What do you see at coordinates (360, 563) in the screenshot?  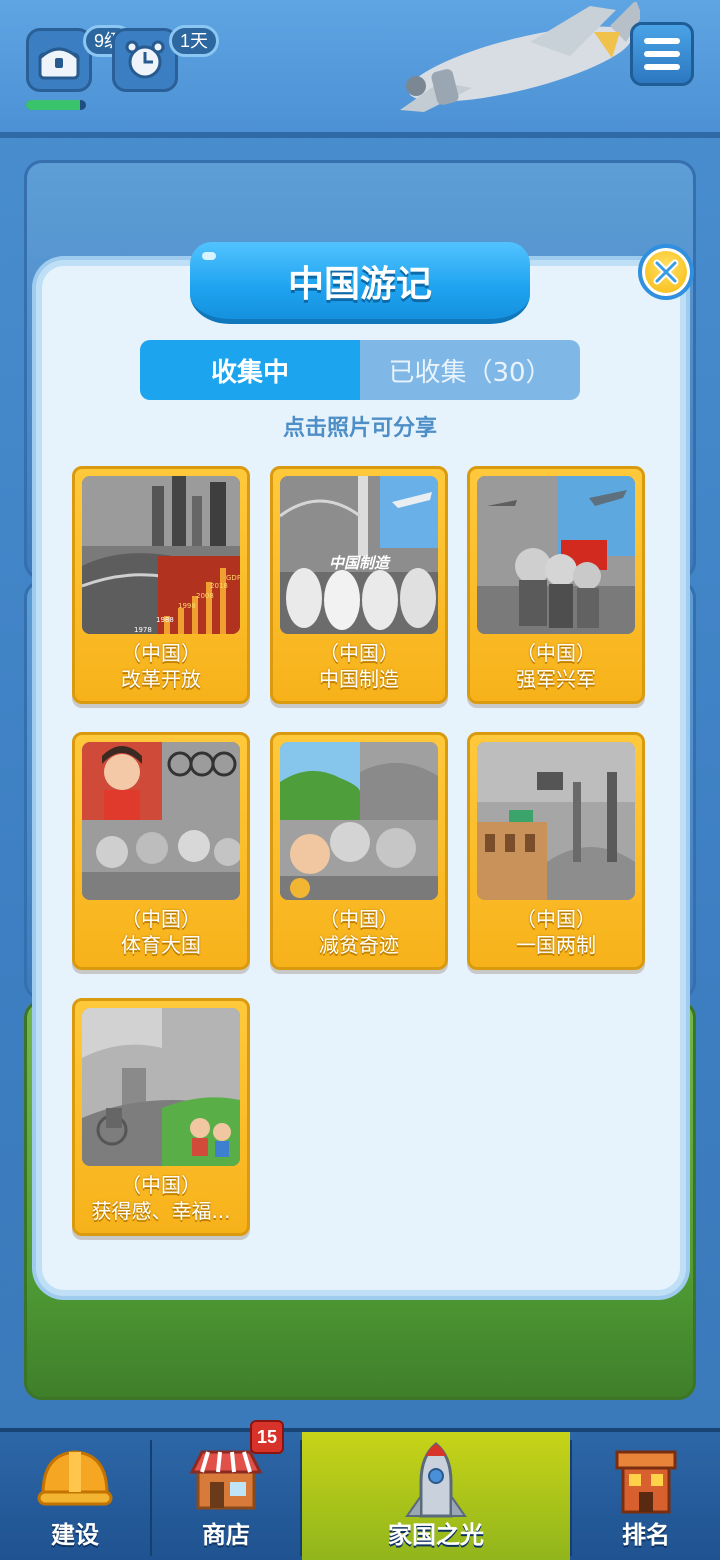 I see `photo-caption: 中国制造` at bounding box center [360, 563].